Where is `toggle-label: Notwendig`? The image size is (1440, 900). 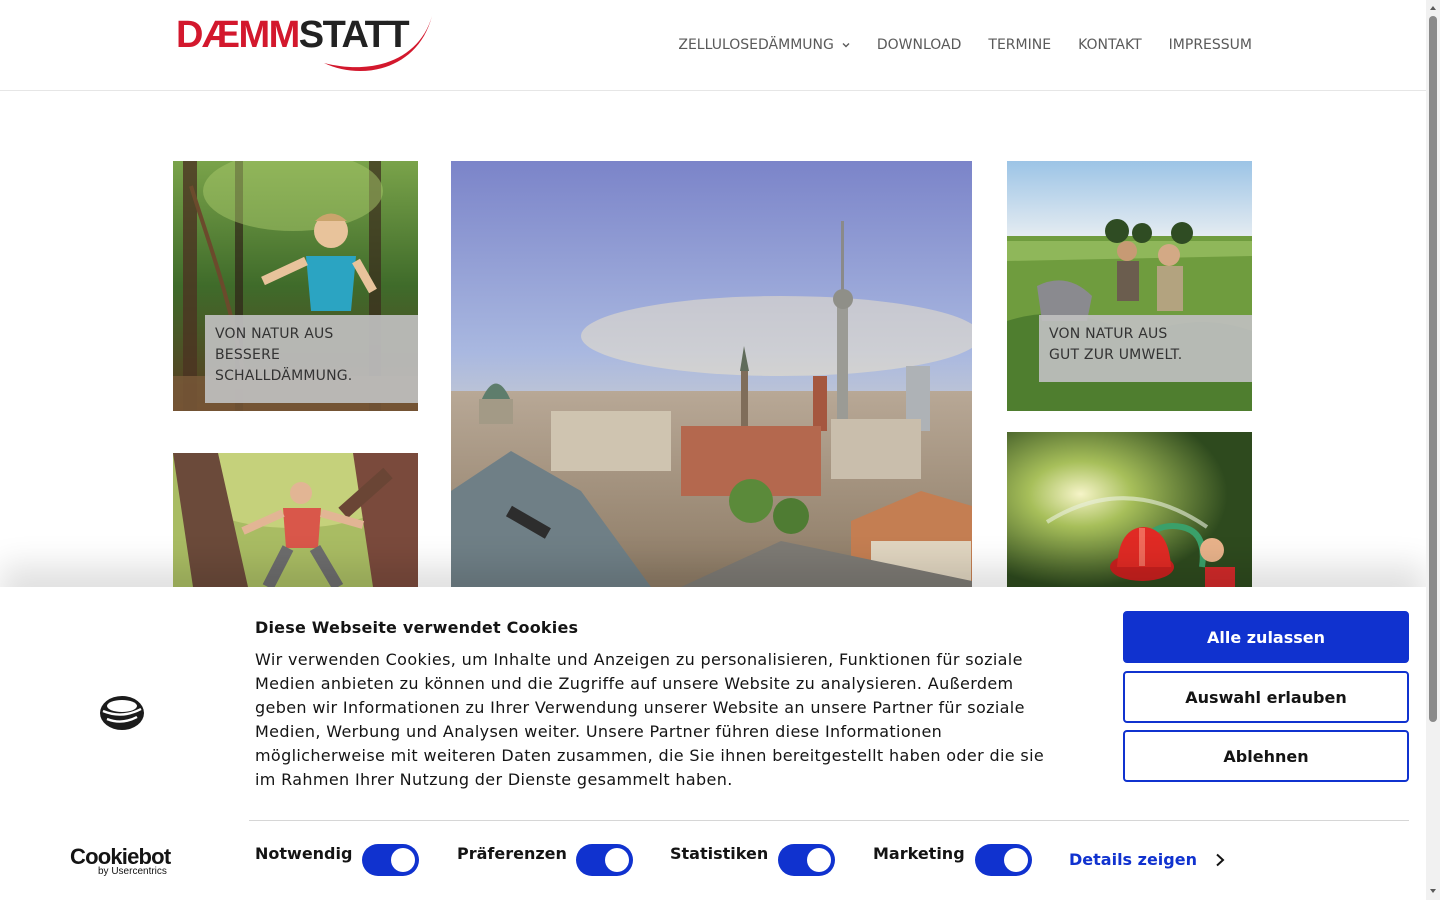 toggle-label: Notwendig is located at coordinates (304, 853).